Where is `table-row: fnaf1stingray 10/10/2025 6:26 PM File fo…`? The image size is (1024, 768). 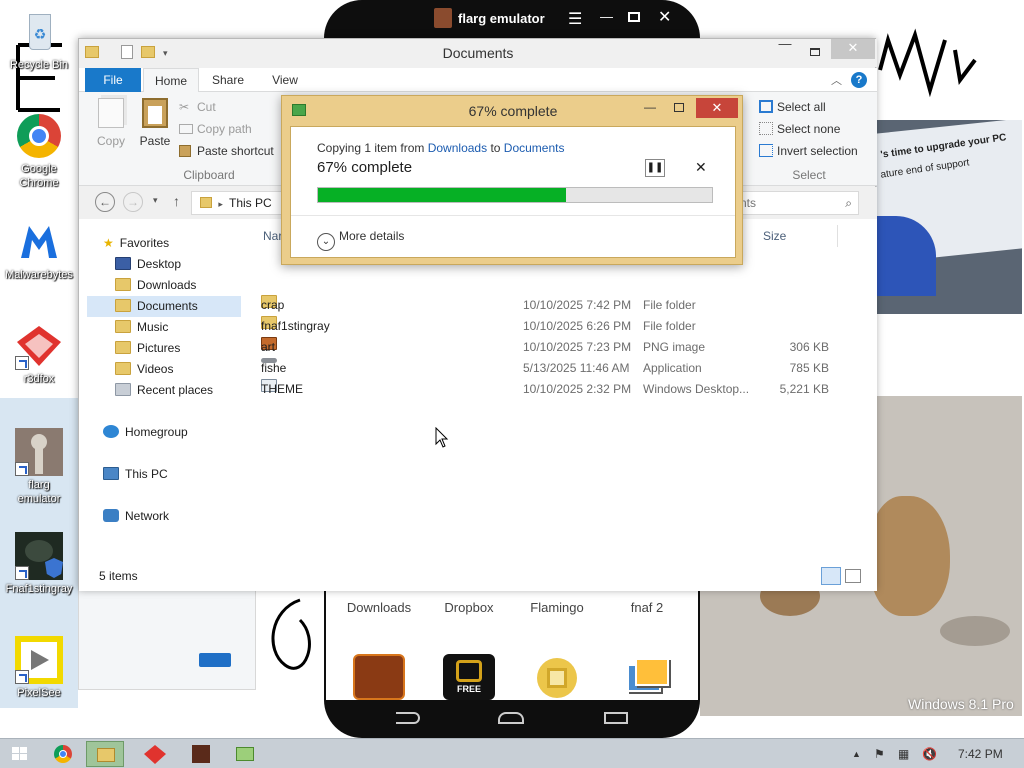 table-row: fnaf1stingray 10/10/2025 6:26 PM File fo… is located at coordinates (561, 326).